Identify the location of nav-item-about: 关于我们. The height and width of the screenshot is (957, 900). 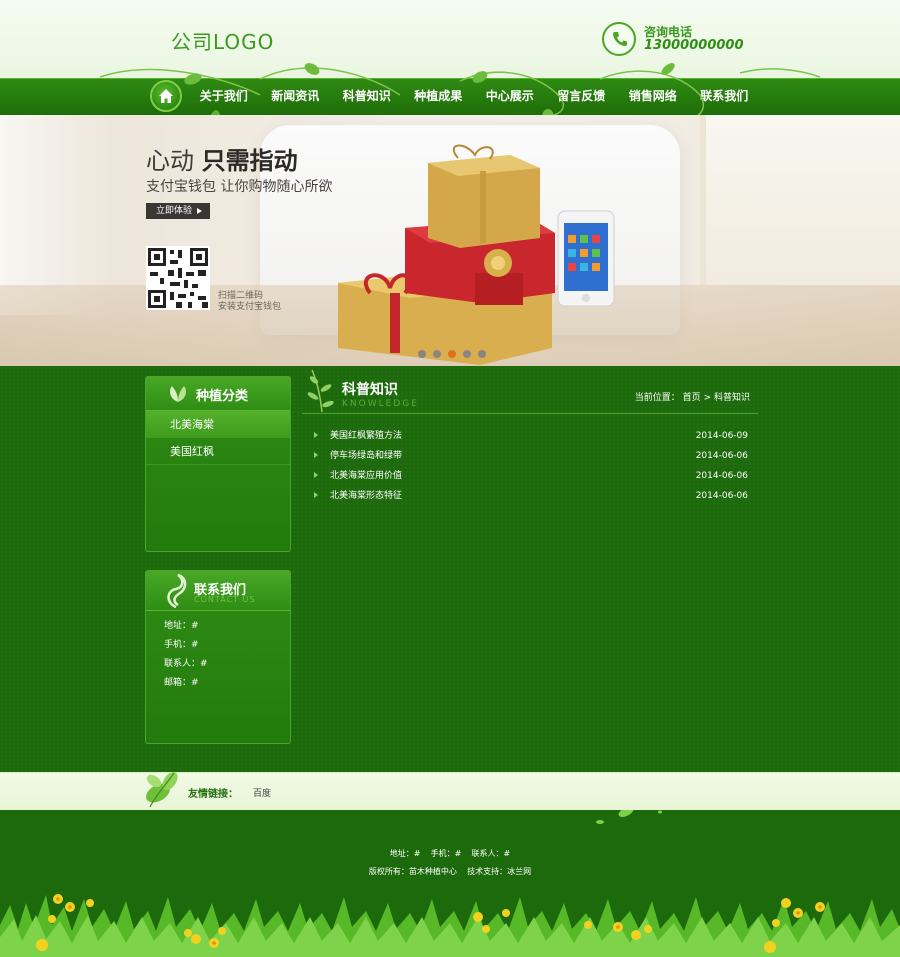
(224, 96).